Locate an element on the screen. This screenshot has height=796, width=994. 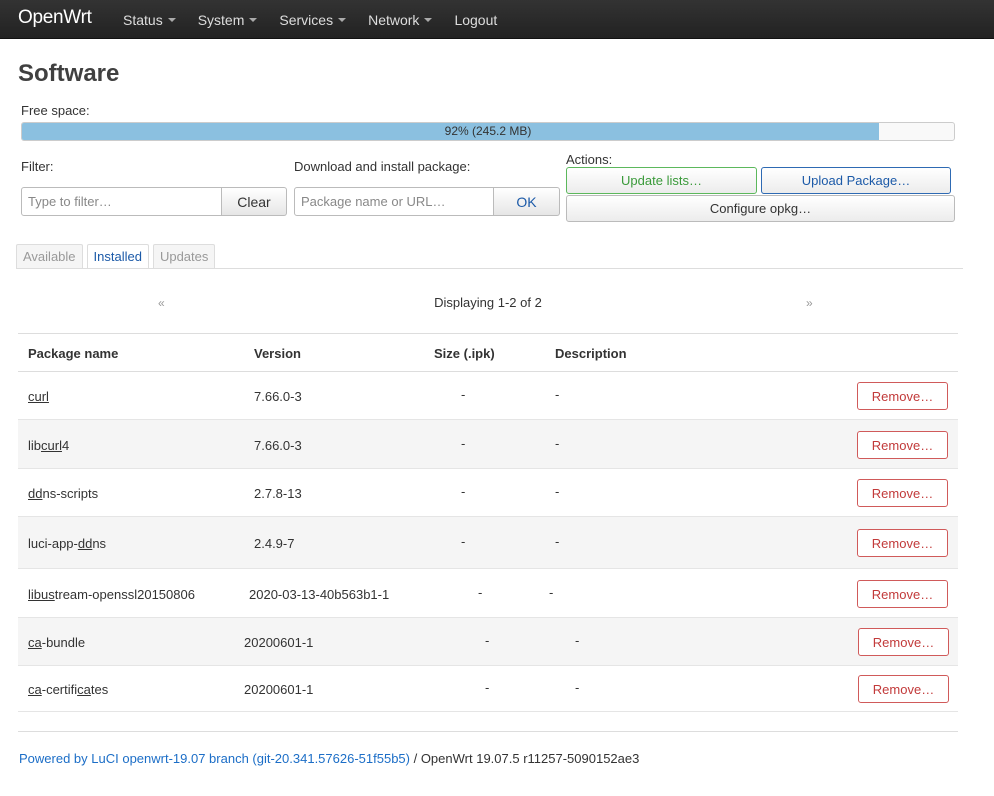
filter-group: Clear is located at coordinates (154, 201).